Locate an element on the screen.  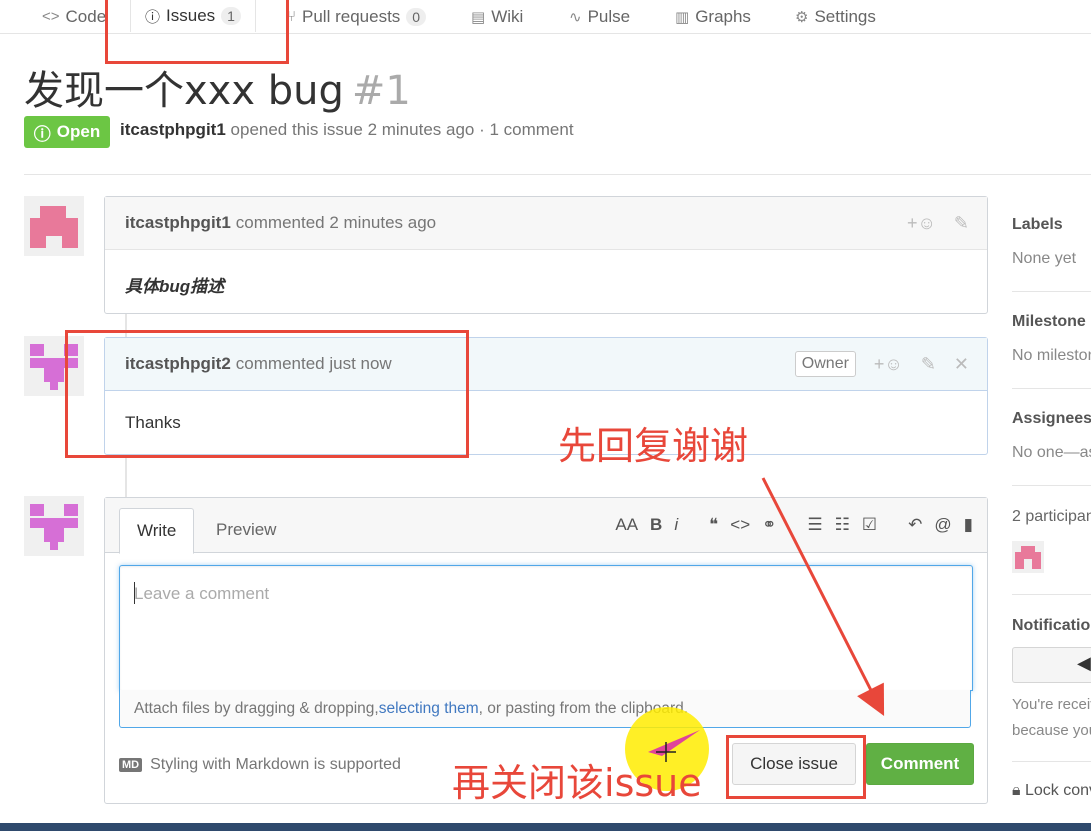
graph-icon: ▥ is located at coordinates (682, 17).